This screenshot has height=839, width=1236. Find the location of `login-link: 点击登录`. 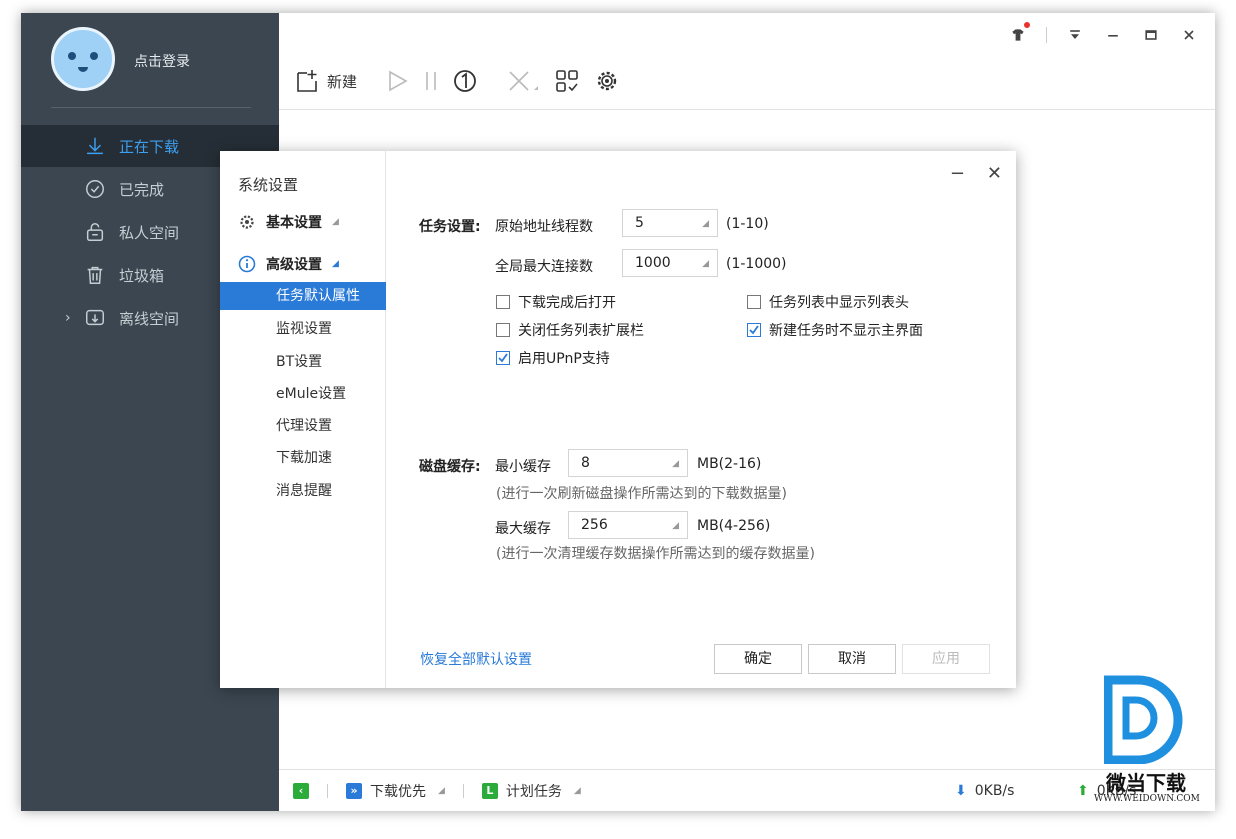

login-link: 点击登录 is located at coordinates (162, 61).